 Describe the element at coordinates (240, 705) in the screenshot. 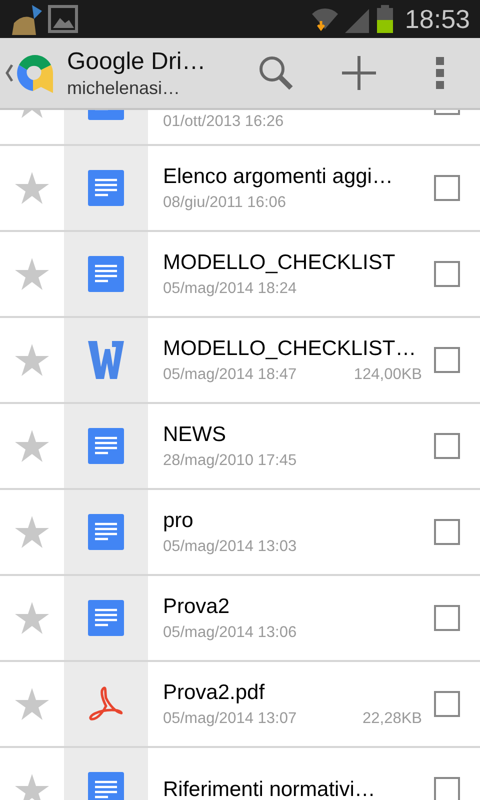

I see `file-row: Prova2.pdf 05/mag/2014 13:07 22,28KB` at that location.